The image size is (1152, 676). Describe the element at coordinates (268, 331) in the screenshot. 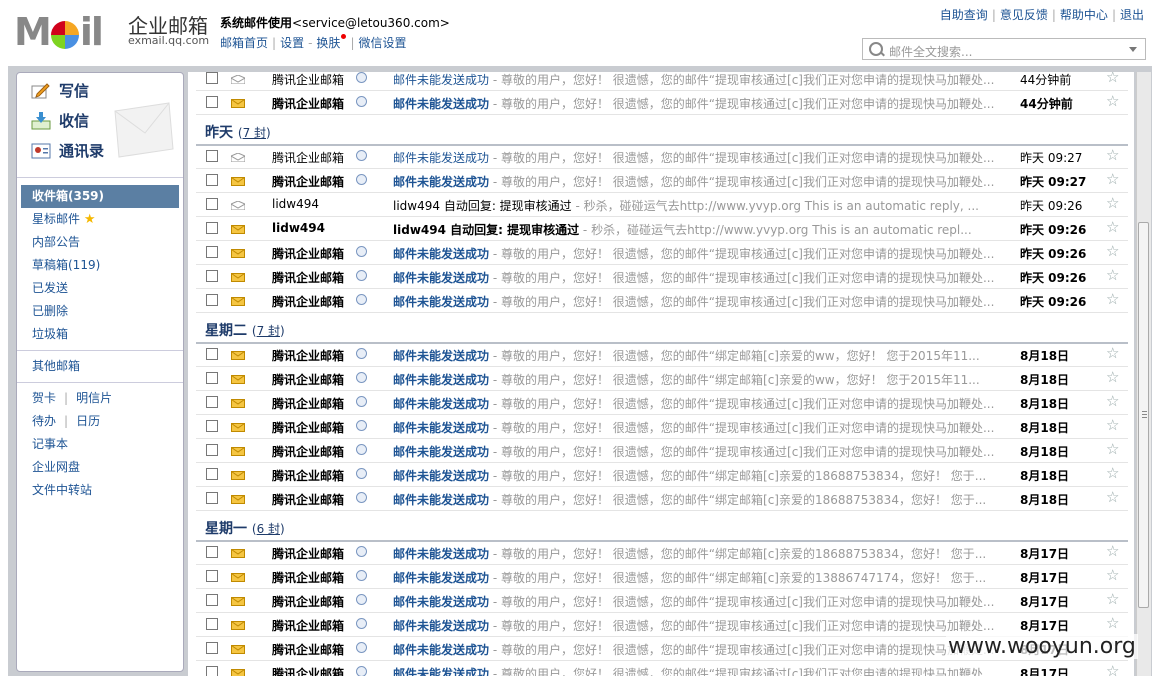

I see `group-count: (7 封)` at that location.